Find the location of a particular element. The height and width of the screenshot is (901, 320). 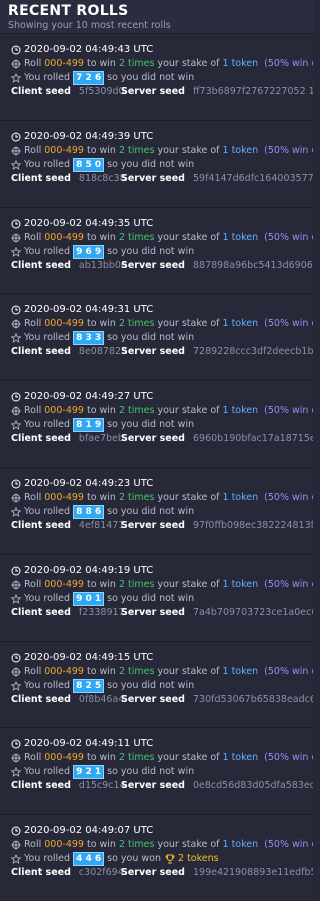

rolled-value-badge: 8 3 3 is located at coordinates (89, 338).